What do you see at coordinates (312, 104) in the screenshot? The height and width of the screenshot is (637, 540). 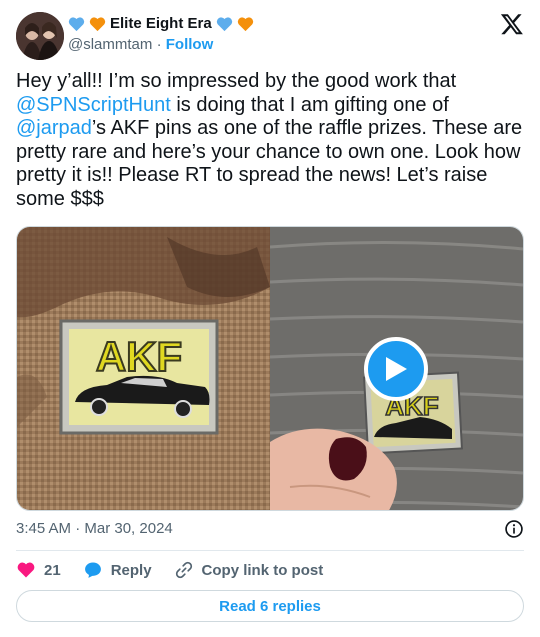 I see `tweet-text-part: is doing that I am gifting one of` at bounding box center [312, 104].